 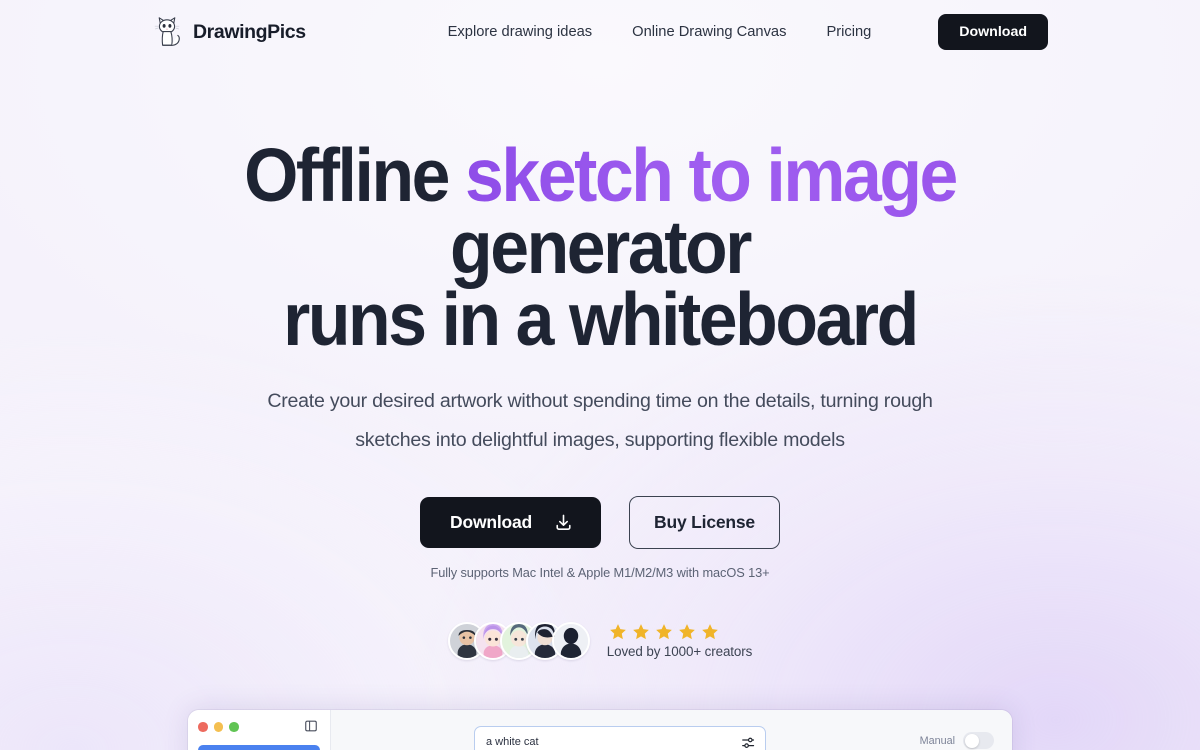 What do you see at coordinates (570, 641) in the screenshot?
I see `avatar` at bounding box center [570, 641].